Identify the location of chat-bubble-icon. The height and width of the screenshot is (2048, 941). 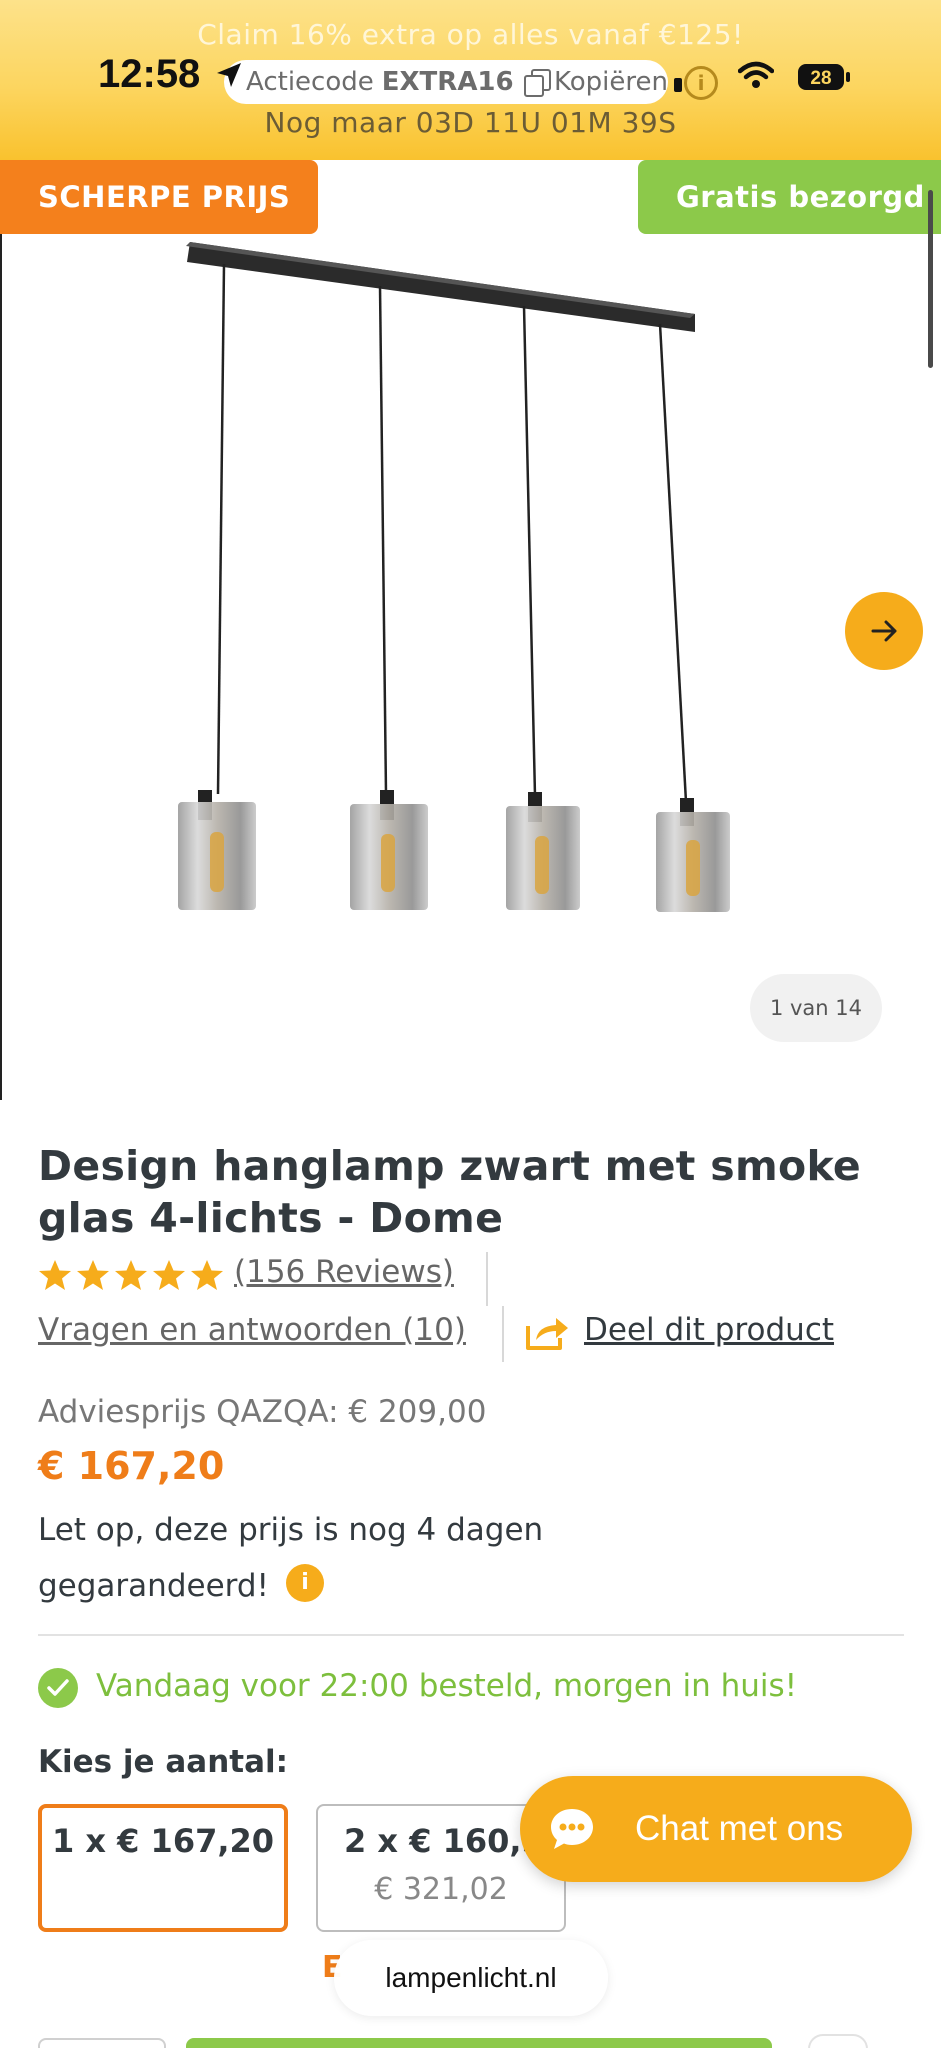
(572, 1829).